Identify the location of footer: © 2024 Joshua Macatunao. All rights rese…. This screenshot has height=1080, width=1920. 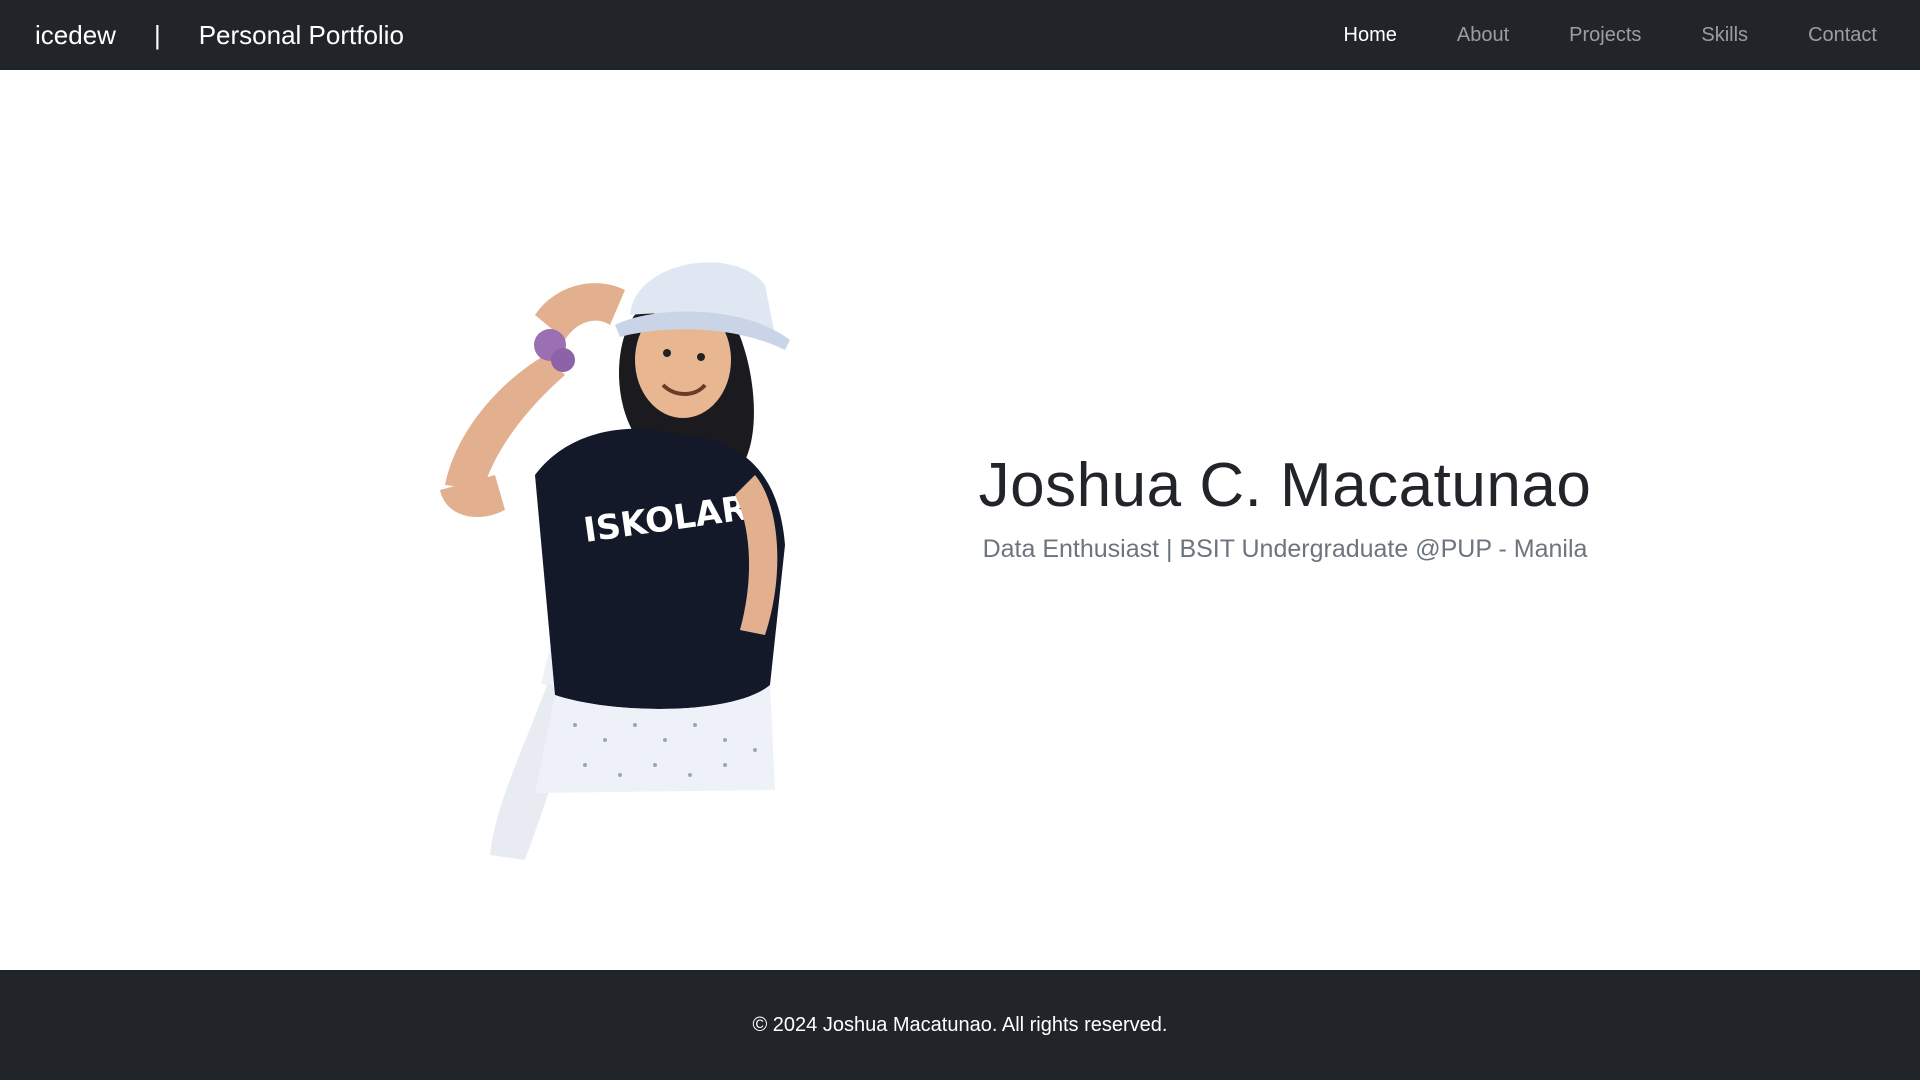
(960, 1025).